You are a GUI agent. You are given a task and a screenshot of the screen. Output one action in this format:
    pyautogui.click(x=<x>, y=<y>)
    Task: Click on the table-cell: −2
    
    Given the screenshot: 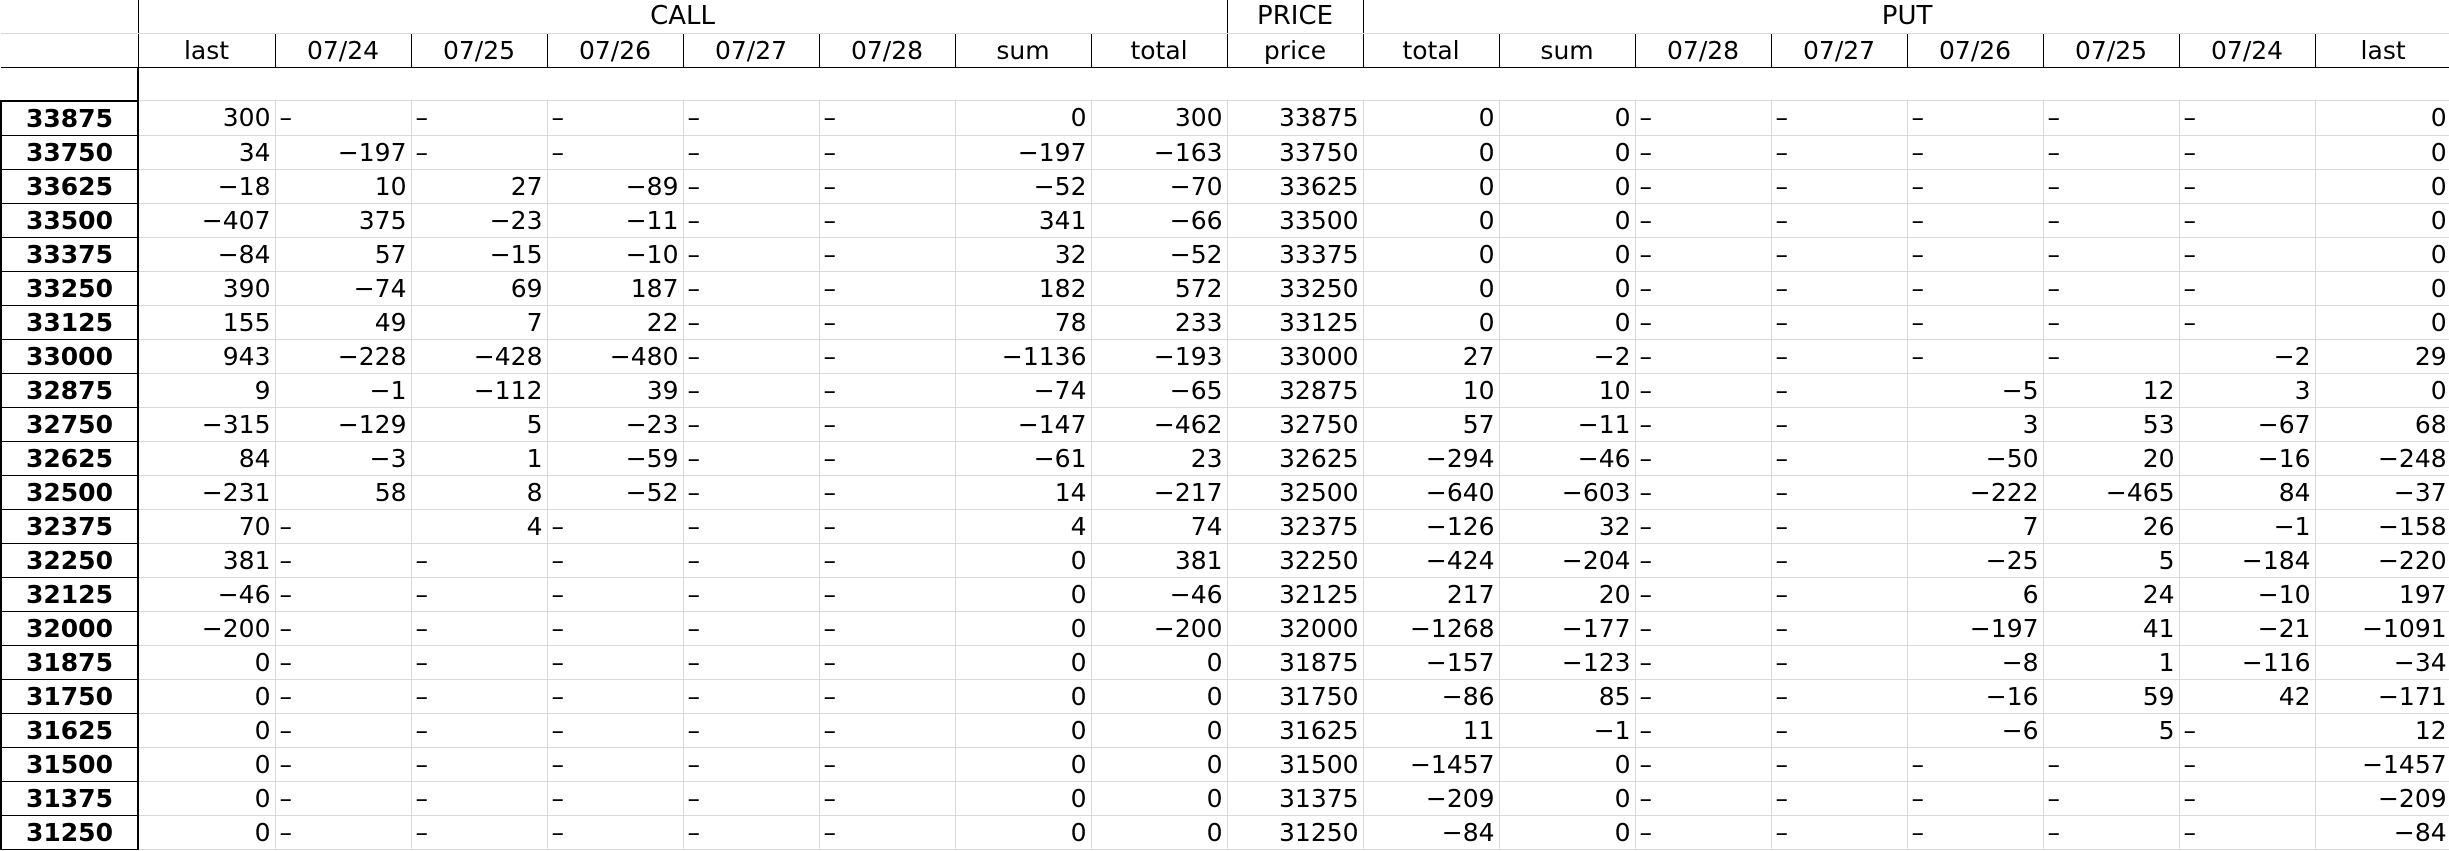 What is the action you would take?
    pyautogui.click(x=1567, y=356)
    